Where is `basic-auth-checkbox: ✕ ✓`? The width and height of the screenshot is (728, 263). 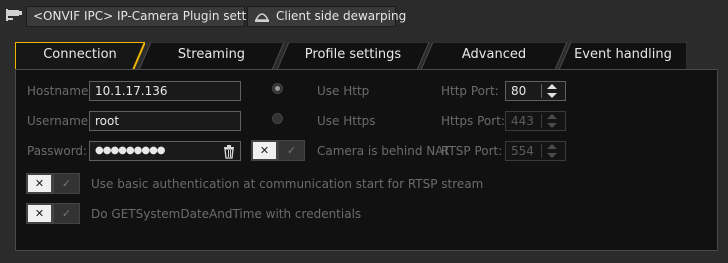 basic-auth-checkbox: ✕ ✓ is located at coordinates (53, 183).